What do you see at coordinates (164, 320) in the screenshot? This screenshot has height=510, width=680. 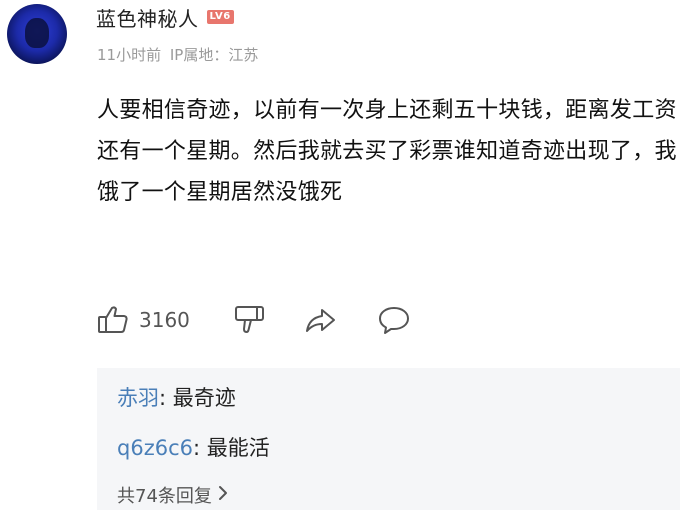 I see `like-count: 3160` at bounding box center [164, 320].